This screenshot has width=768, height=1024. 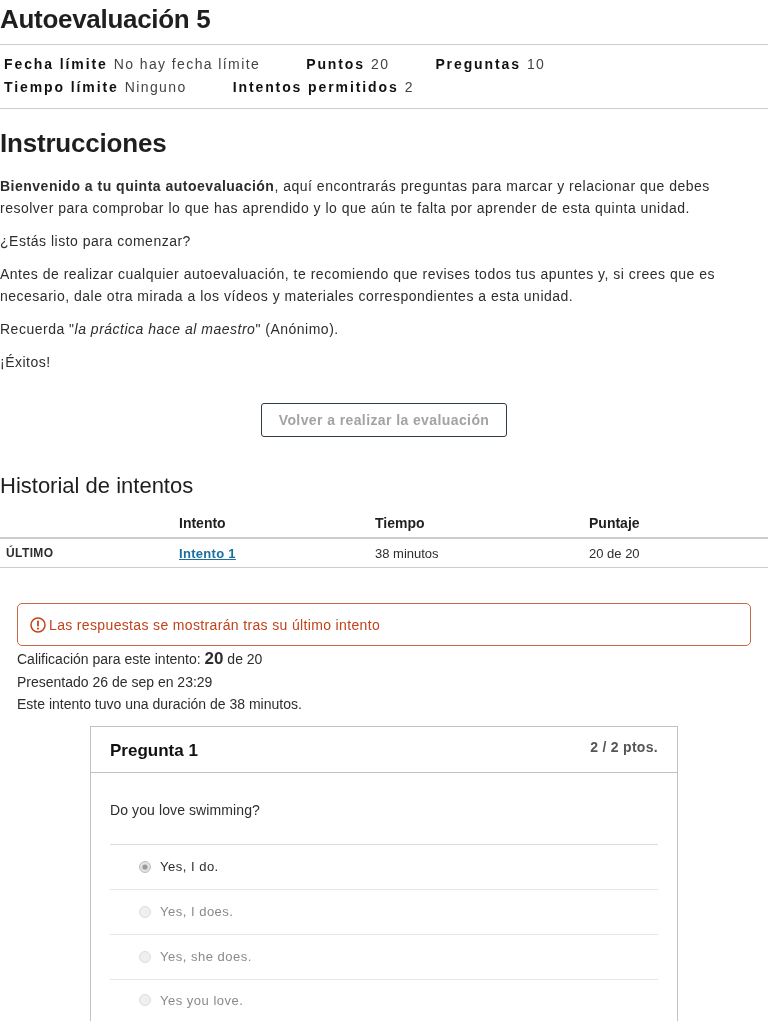 I want to click on attempt-info: Calificación para este intento: 20 de 20, so click(x=140, y=659).